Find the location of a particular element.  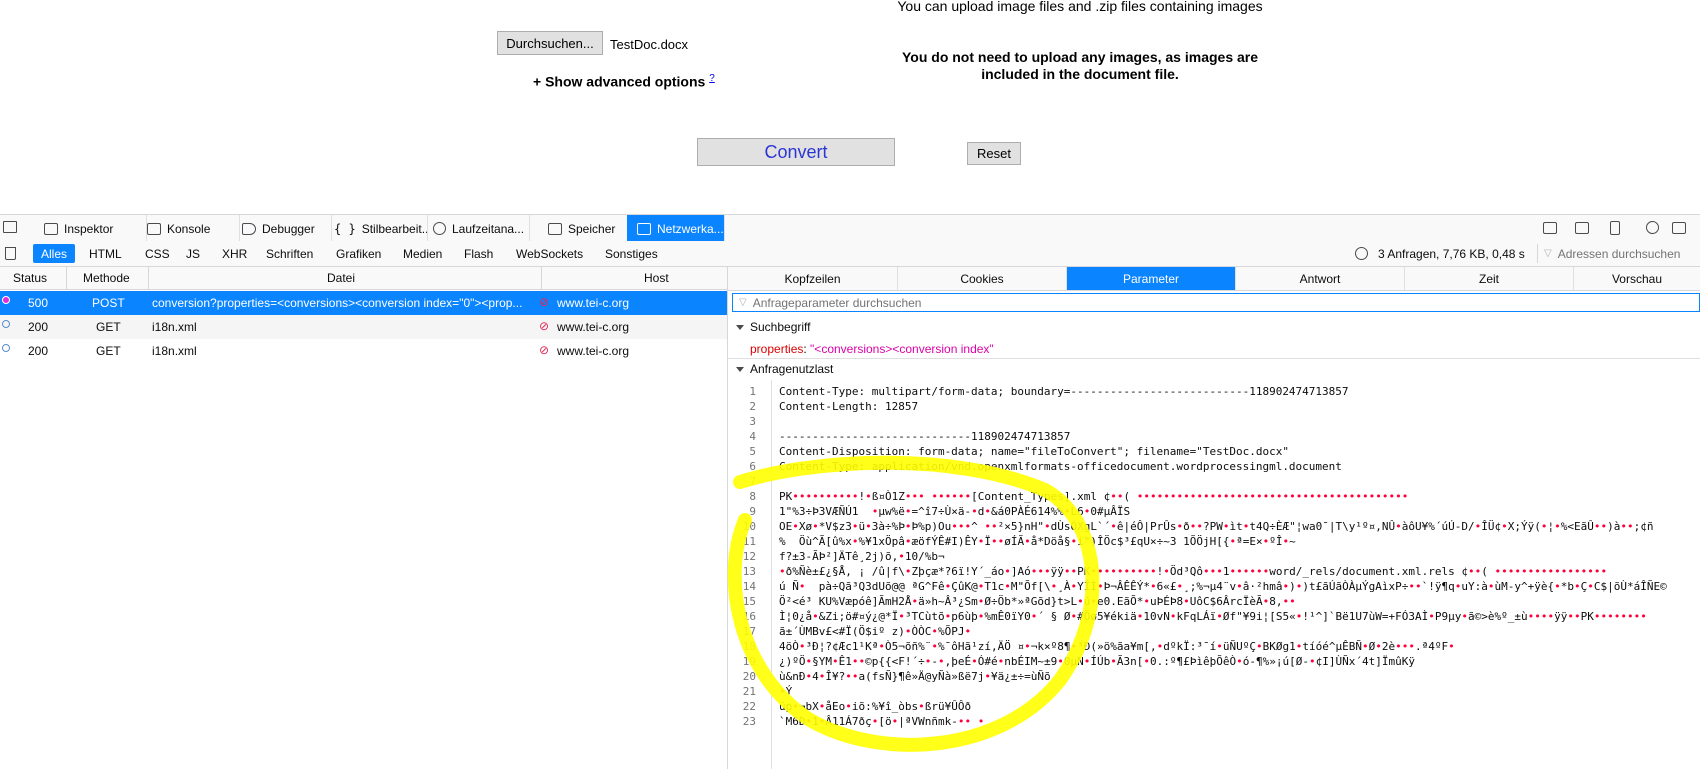

column-method: Methode is located at coordinates (106, 278).